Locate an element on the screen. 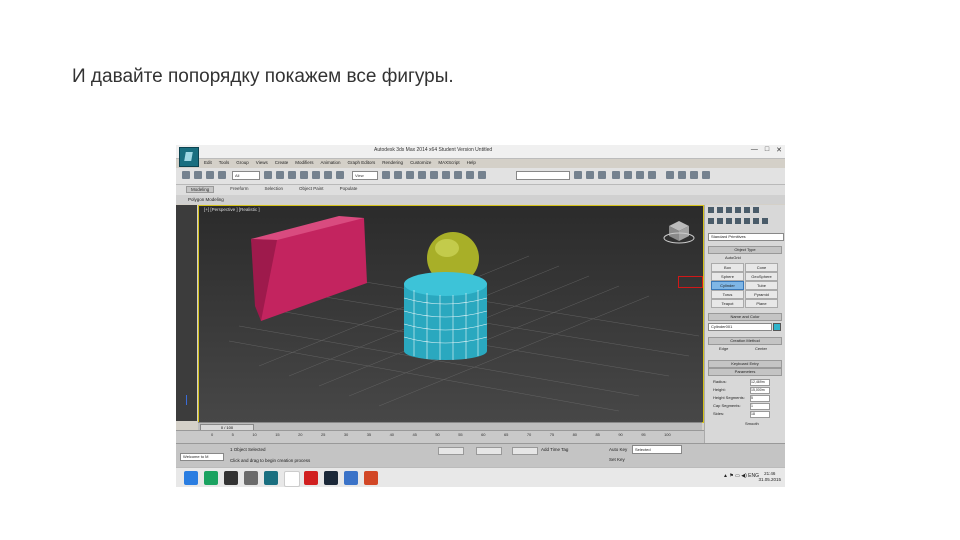 This screenshot has height=540, width=960. graphite-toggle-icon is located at coordinates (616, 175).